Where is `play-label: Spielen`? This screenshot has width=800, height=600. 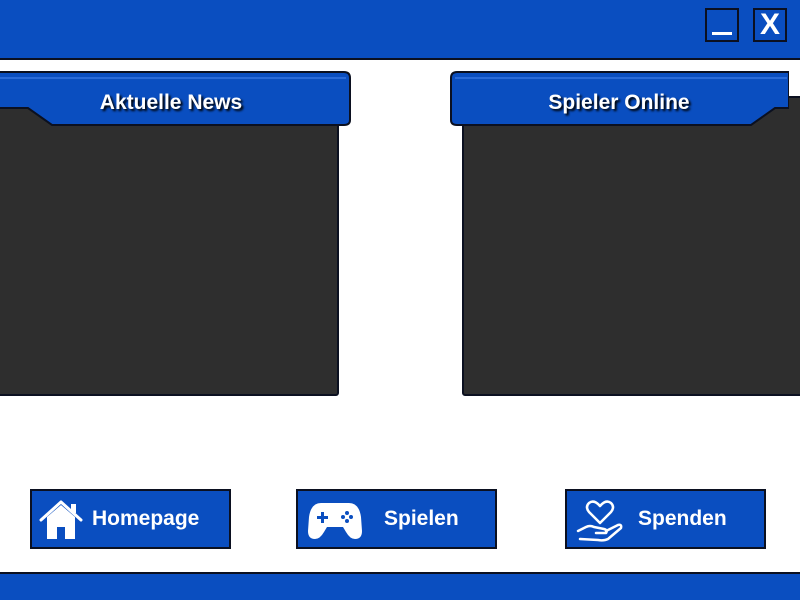 play-label: Spielen is located at coordinates (421, 518).